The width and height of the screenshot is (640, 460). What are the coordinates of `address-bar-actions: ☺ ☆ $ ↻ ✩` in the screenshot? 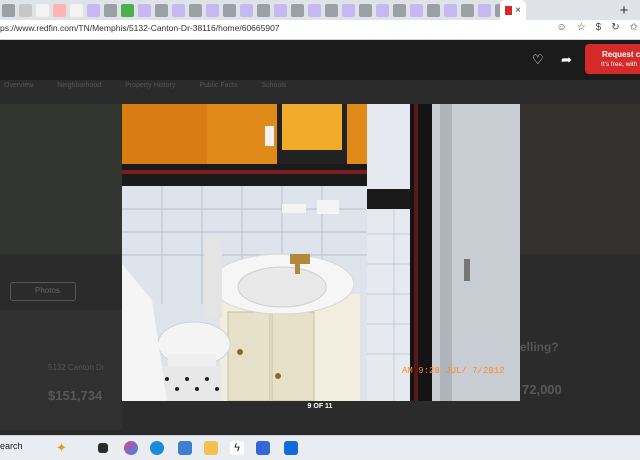 It's located at (597, 27).